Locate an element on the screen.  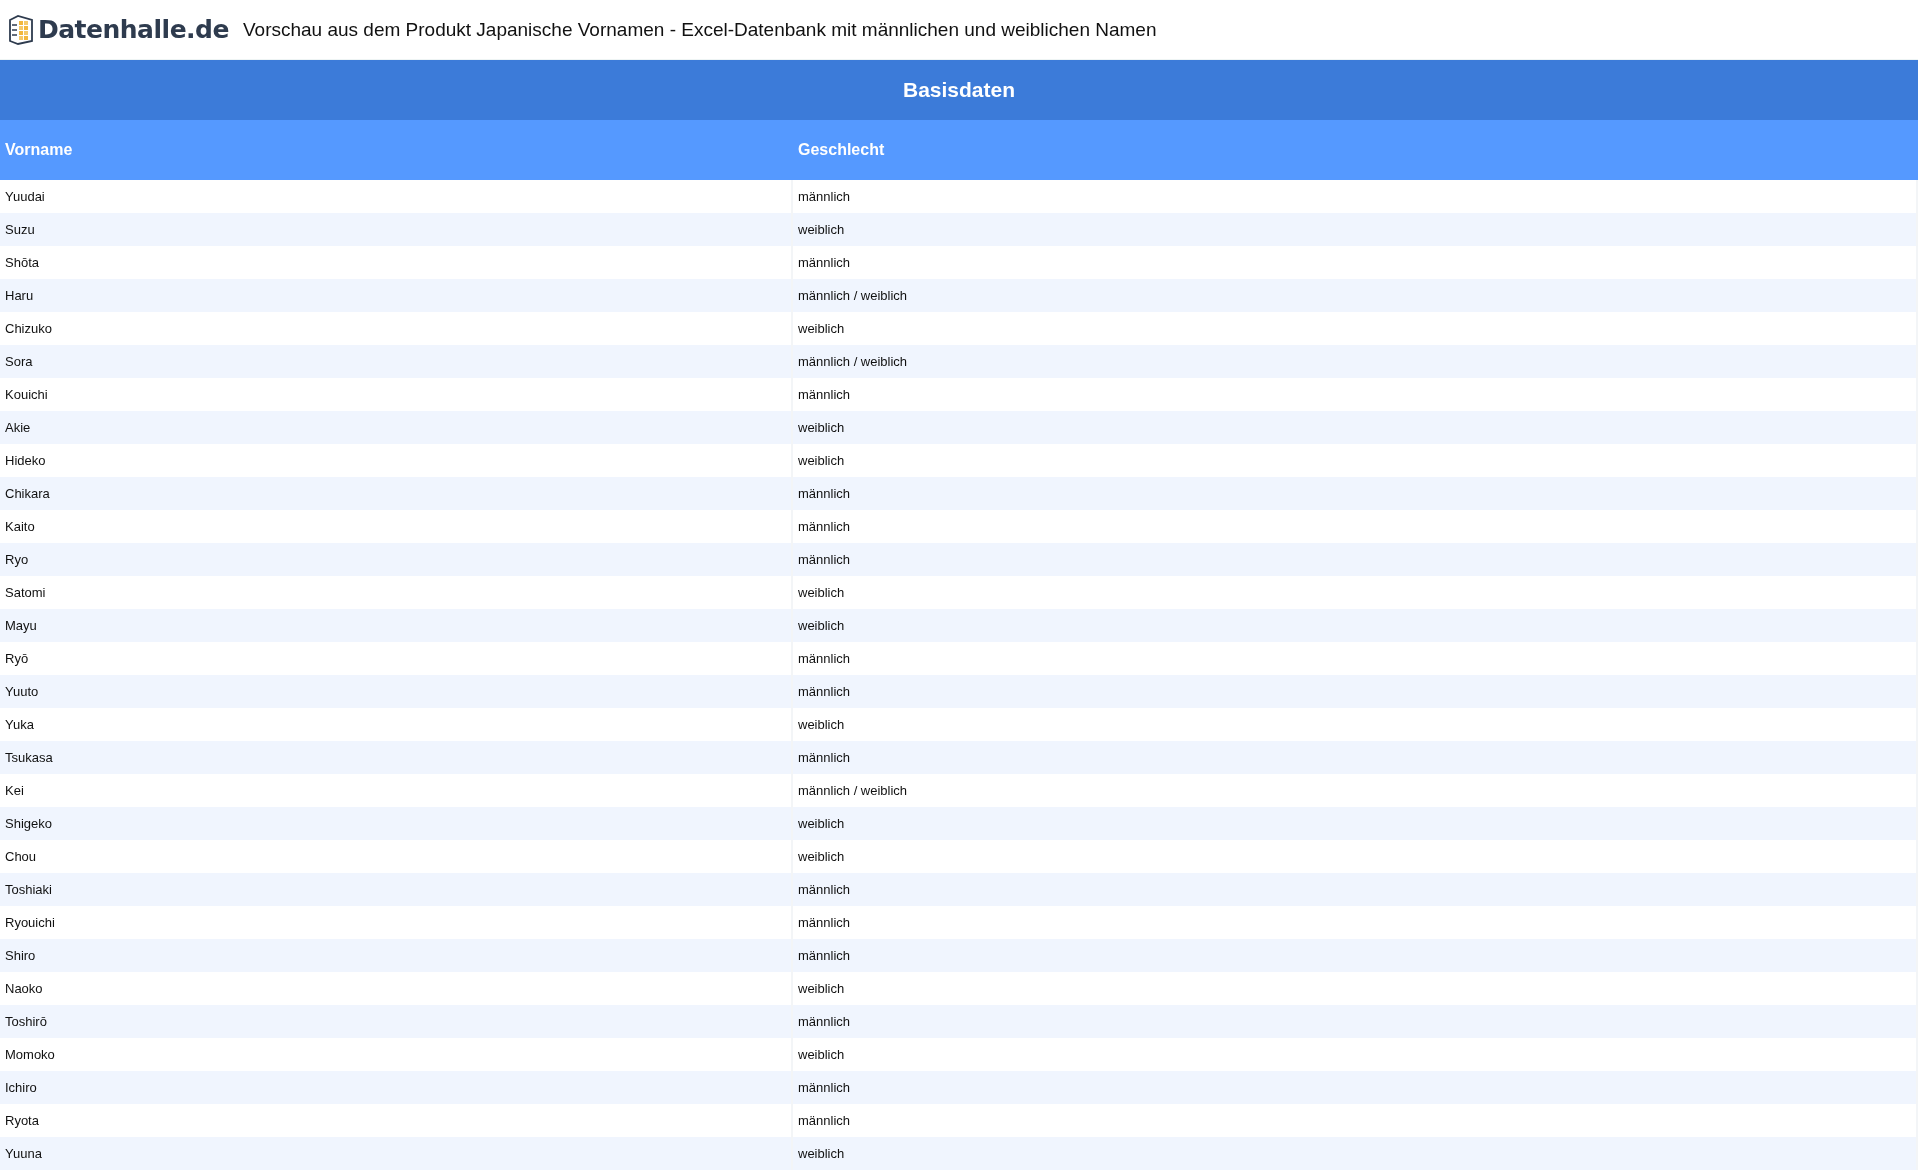
table-caption: Basisdaten is located at coordinates (959, 90).